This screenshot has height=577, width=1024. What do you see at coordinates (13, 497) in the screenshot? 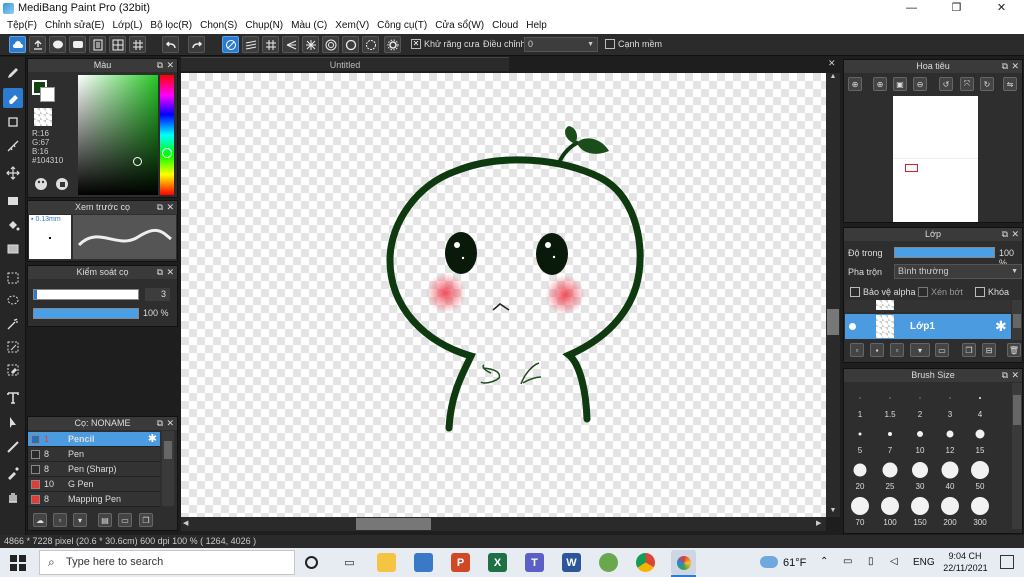
I see `hand-tool-icon` at bounding box center [13, 497].